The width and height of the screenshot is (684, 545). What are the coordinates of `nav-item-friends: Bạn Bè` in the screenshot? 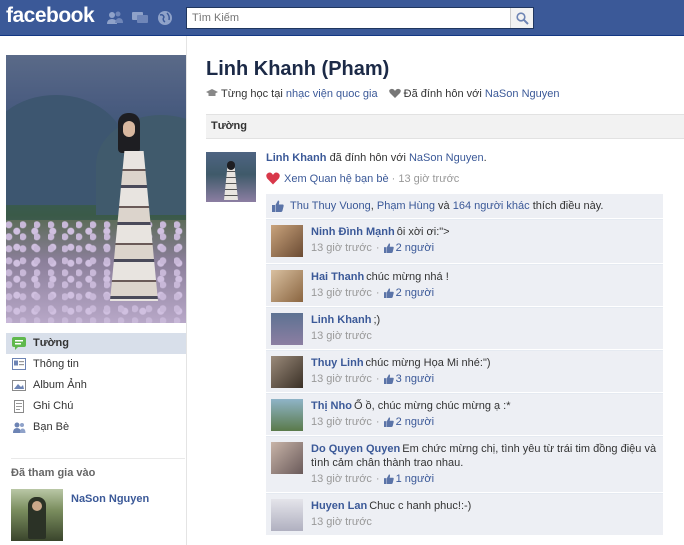 It's located at (96, 427).